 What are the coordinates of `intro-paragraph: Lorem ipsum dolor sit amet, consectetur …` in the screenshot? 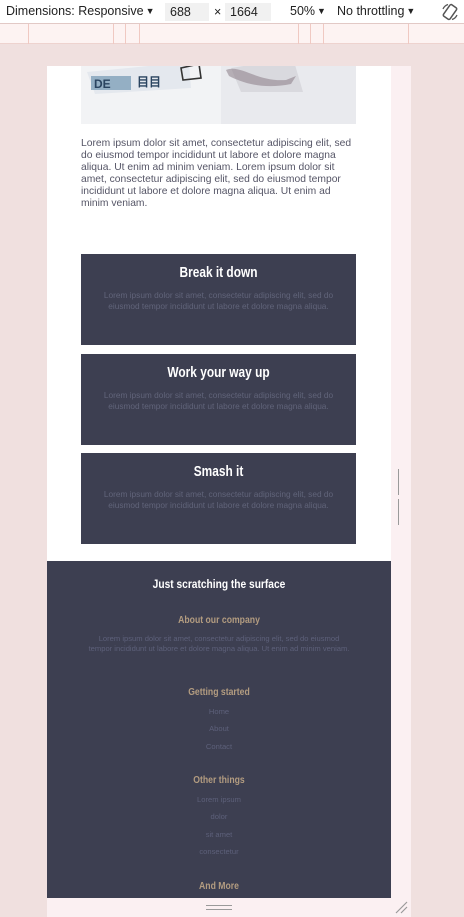 It's located at (216, 174).